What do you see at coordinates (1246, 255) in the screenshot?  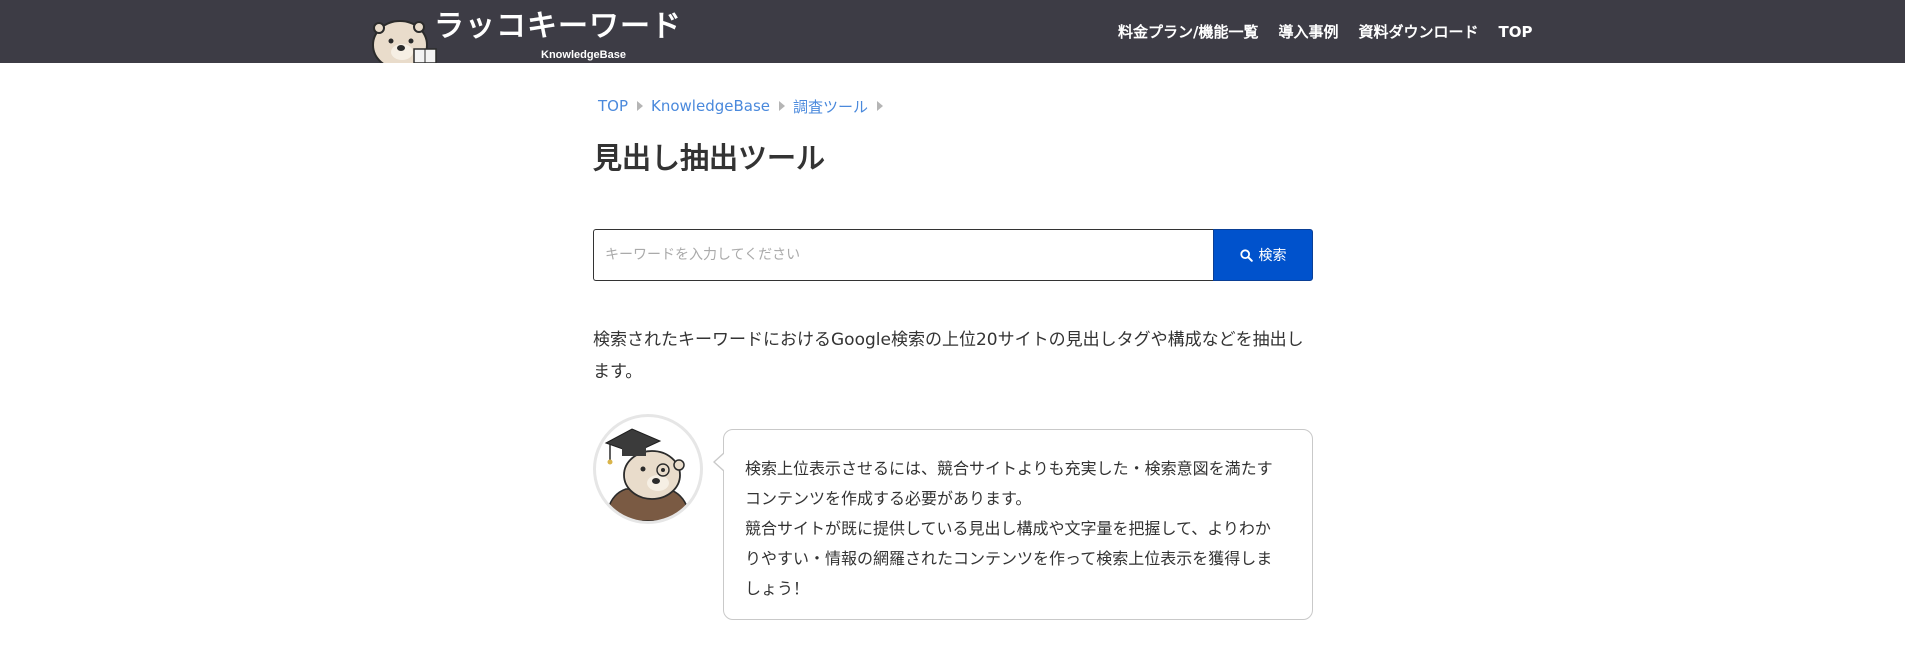 I see `search-icon` at bounding box center [1246, 255].